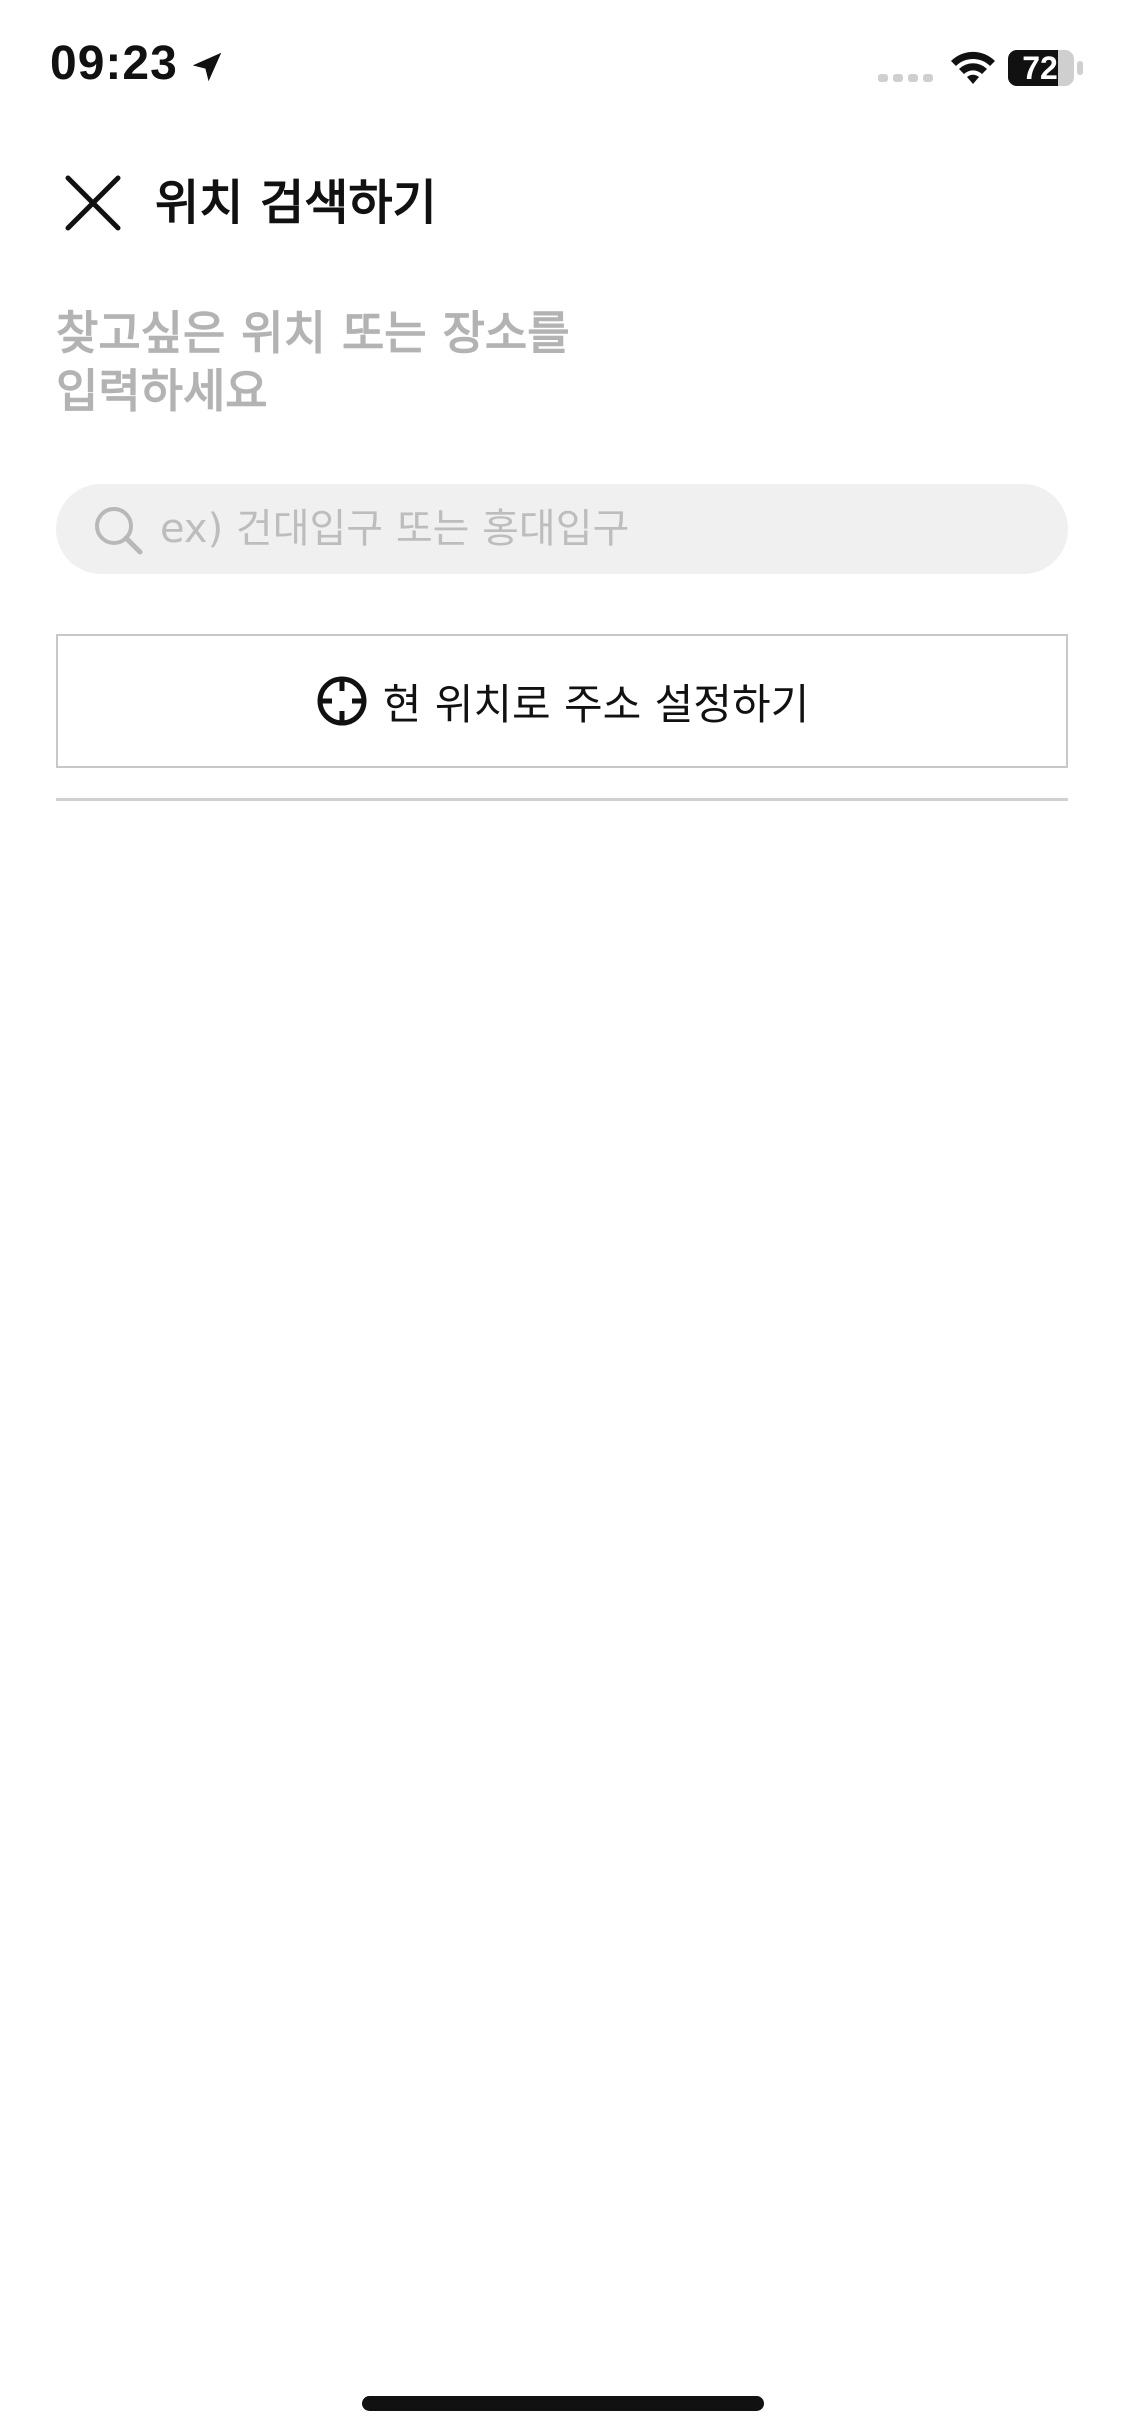 The height and width of the screenshot is (2436, 1125). Describe the element at coordinates (1040, 68) in the screenshot. I see `battery-level: 72` at that location.